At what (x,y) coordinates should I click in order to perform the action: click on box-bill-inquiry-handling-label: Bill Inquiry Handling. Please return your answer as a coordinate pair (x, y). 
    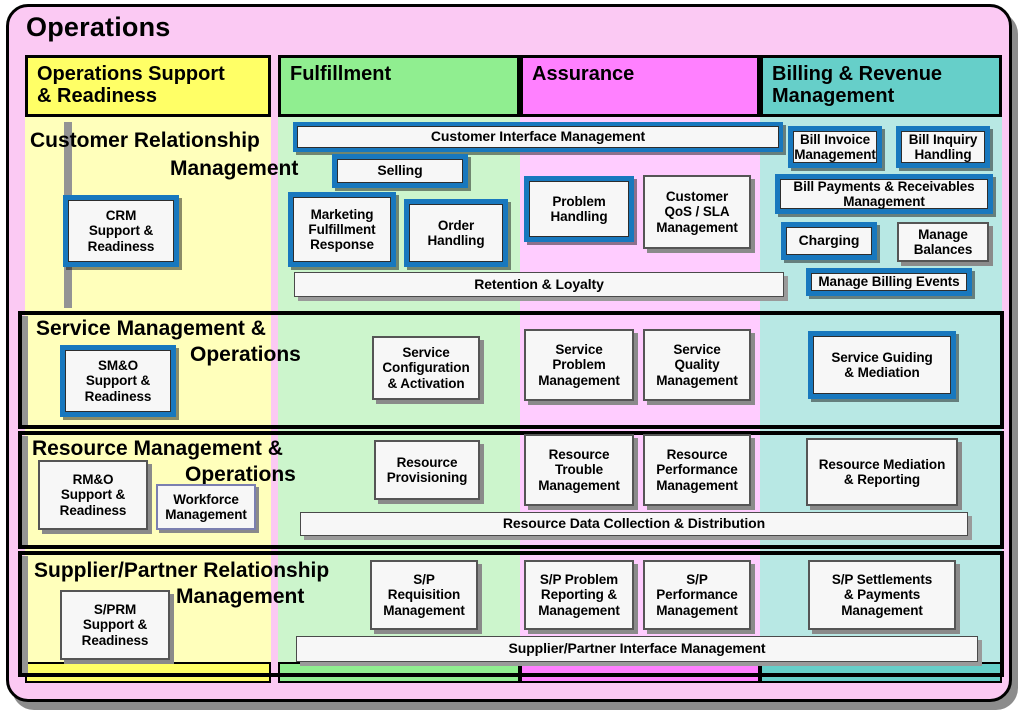
    Looking at the image, I should click on (943, 147).